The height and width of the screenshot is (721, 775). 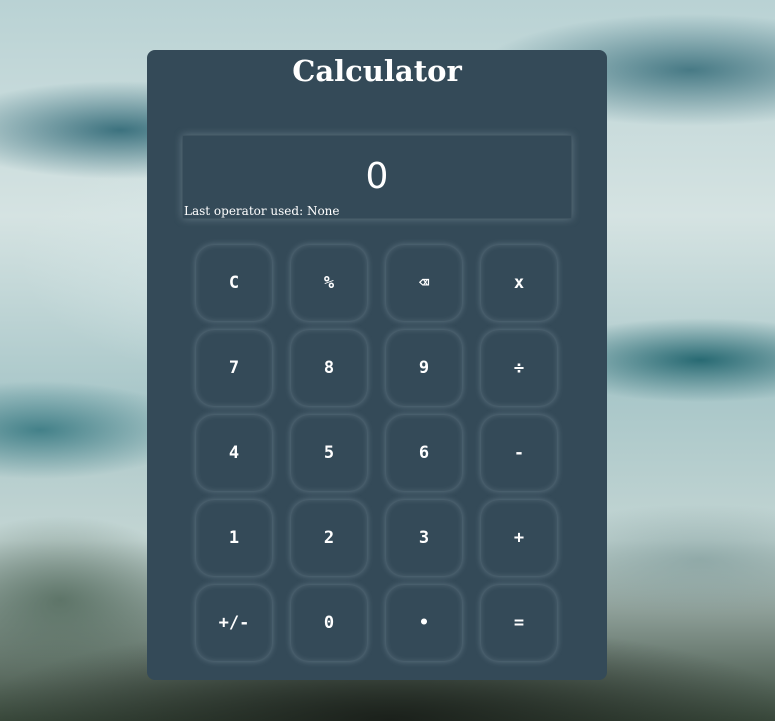 I want to click on digit-6-label: 6, so click(x=424, y=453).